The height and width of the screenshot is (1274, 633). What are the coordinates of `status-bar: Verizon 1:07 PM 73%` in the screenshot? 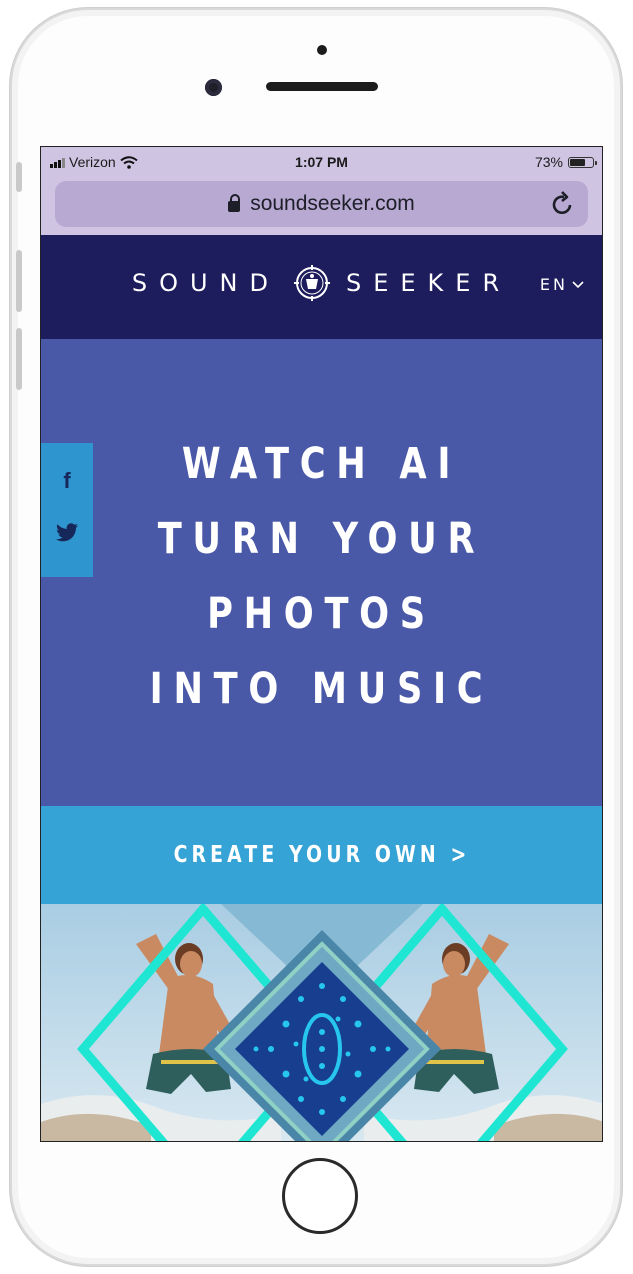 It's located at (321, 163).